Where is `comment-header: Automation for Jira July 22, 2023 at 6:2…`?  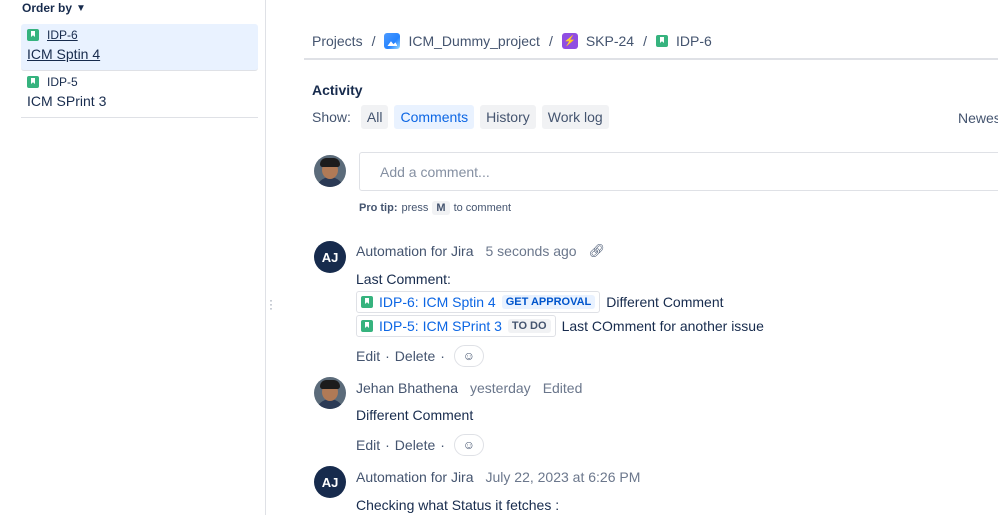
comment-header: Automation for Jira July 22, 2023 at 6:2… is located at coordinates (498, 477).